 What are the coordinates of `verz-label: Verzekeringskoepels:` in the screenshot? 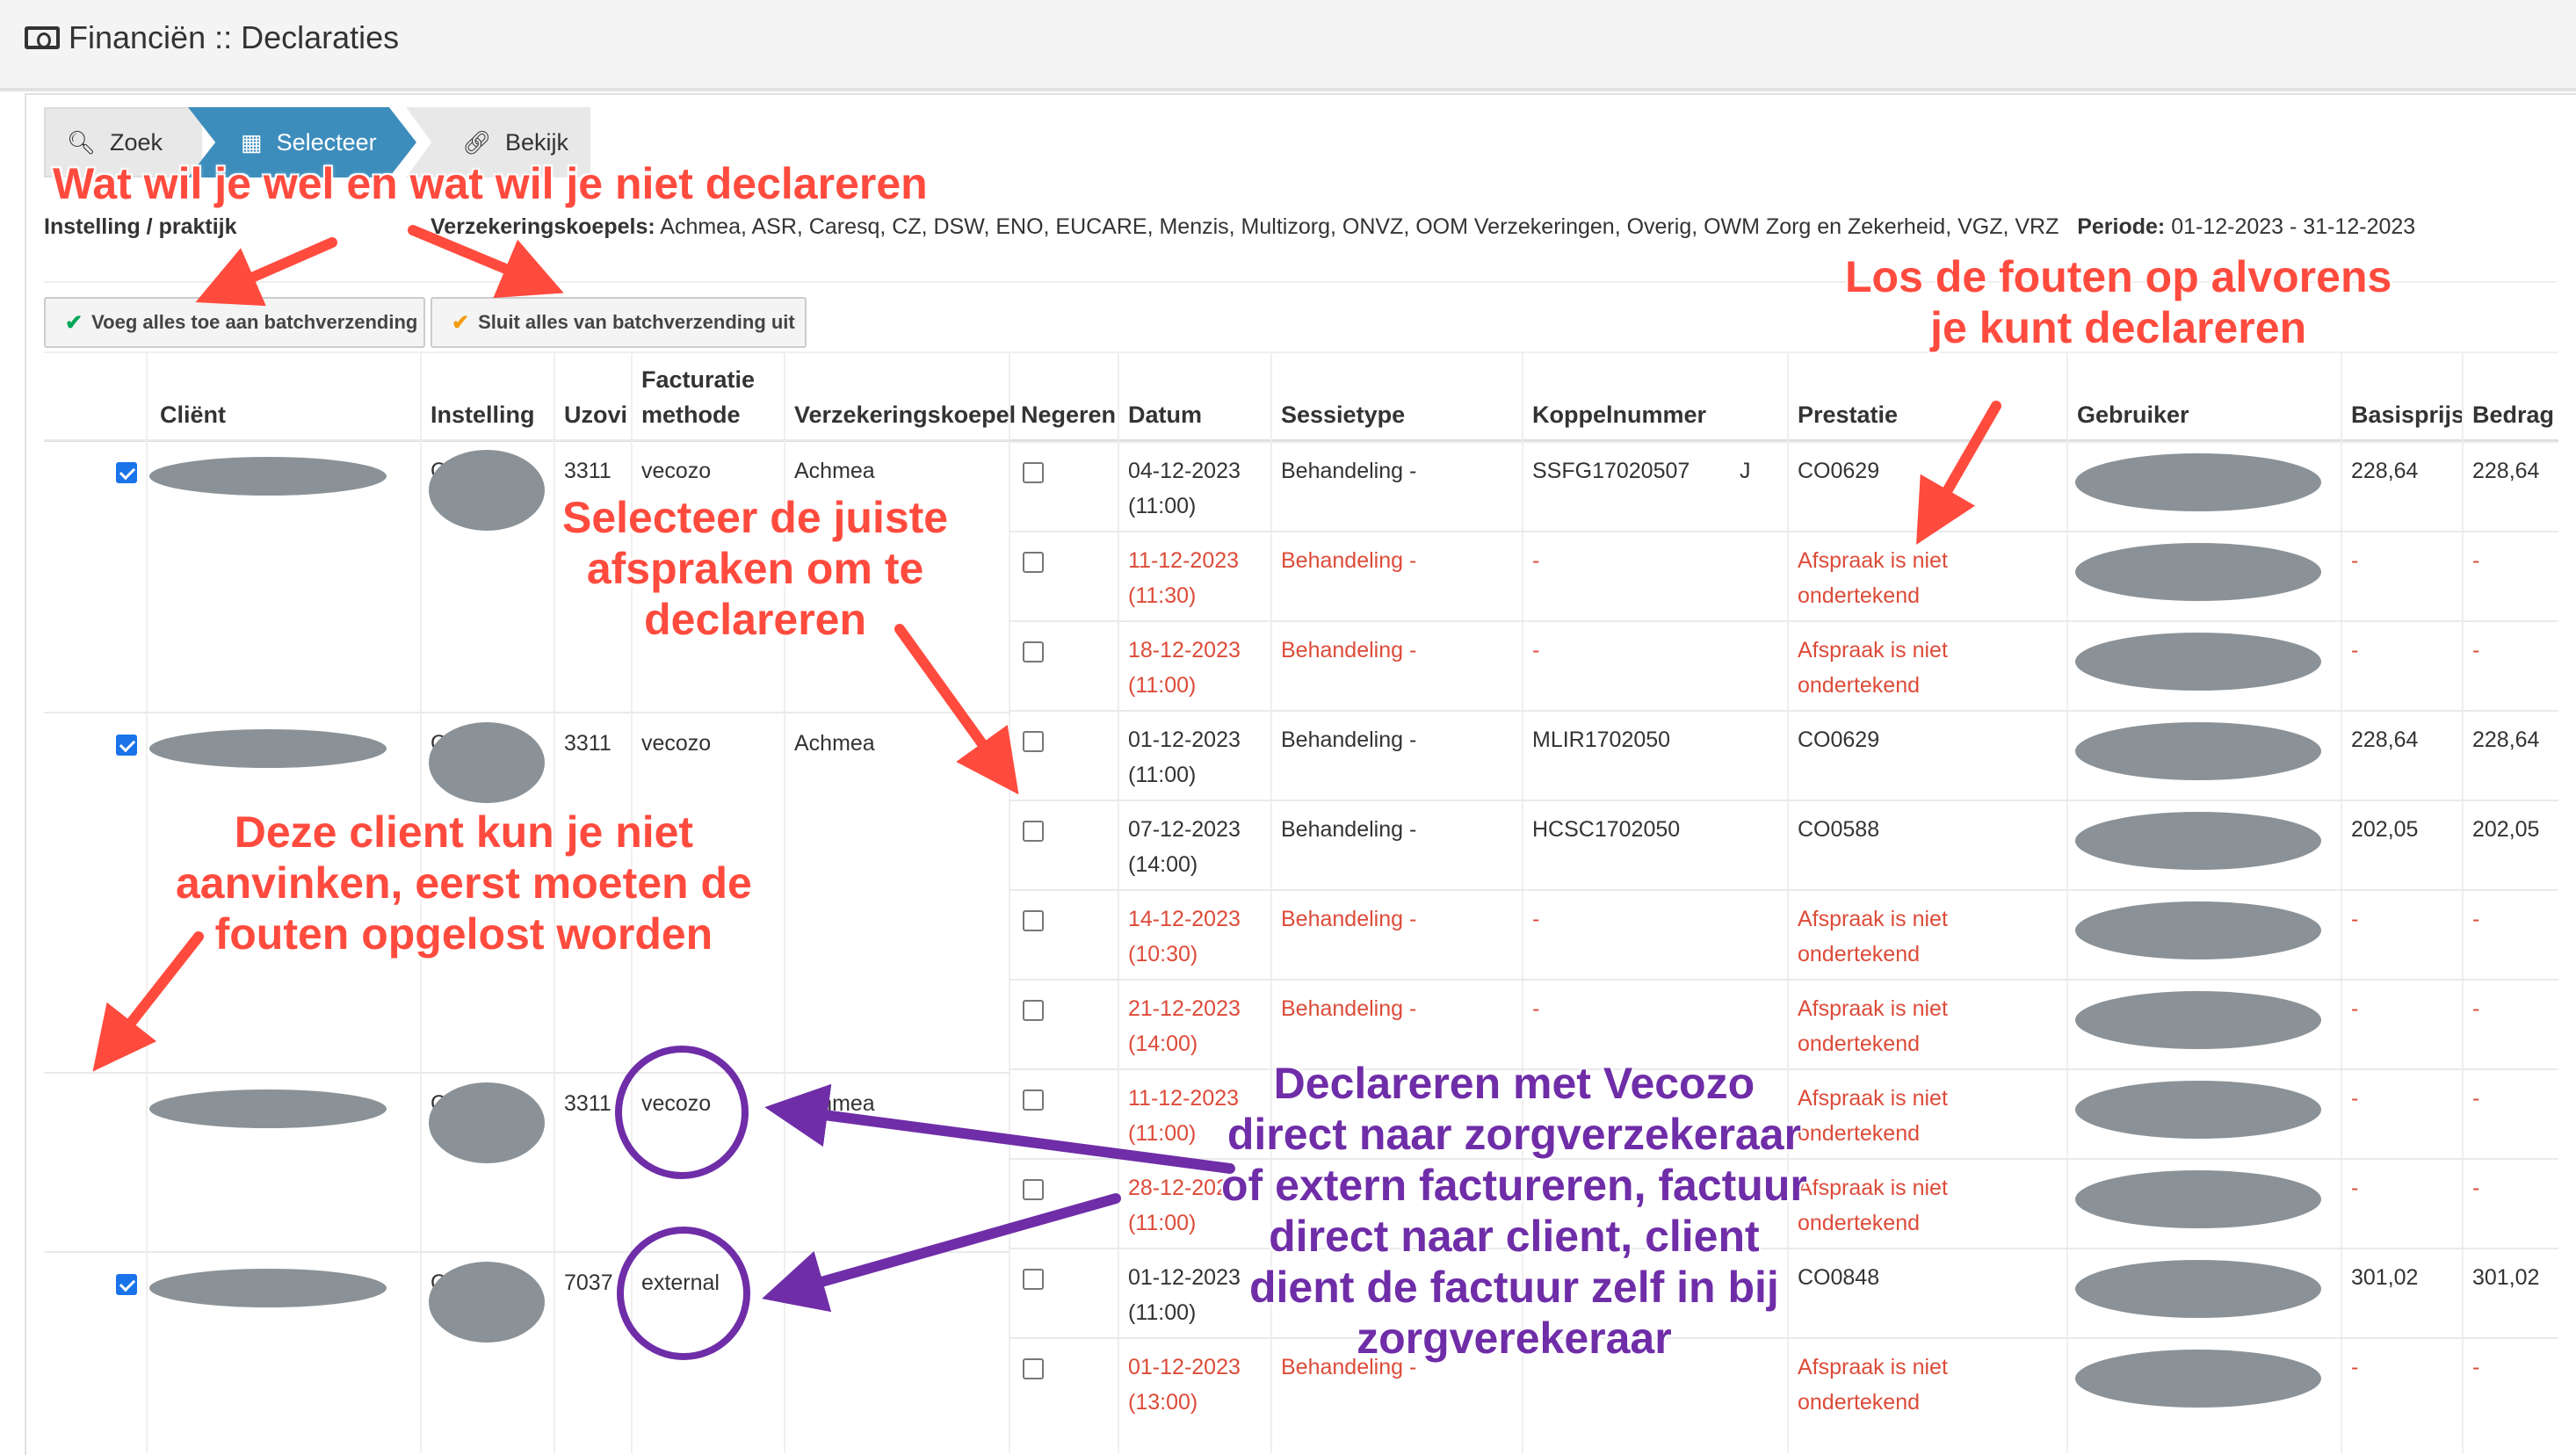 It's located at (543, 226).